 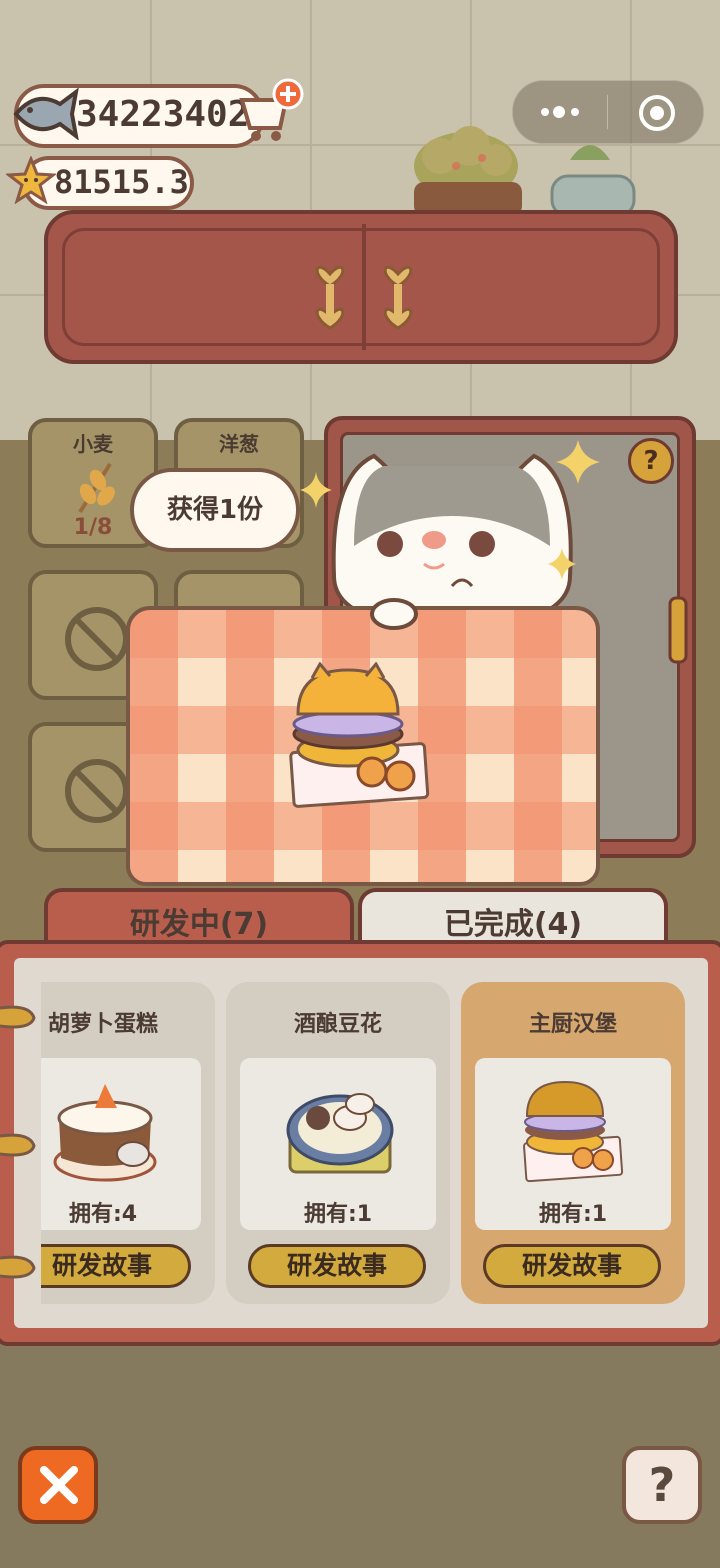 What do you see at coordinates (337, 1024) in the screenshot?
I see `recipe-title: 酒酿豆花` at bounding box center [337, 1024].